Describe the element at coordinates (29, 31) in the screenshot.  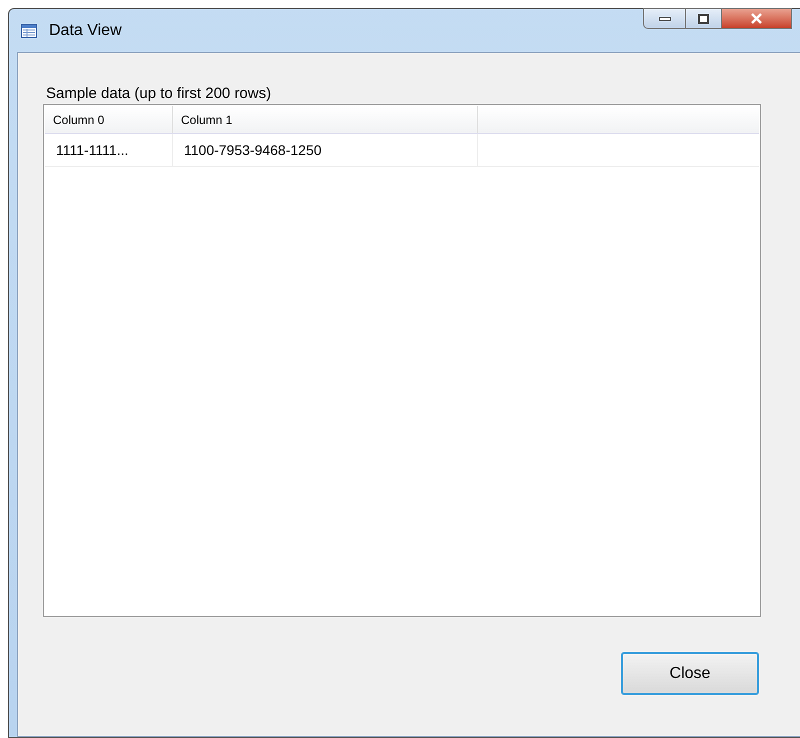
I see `table-icon` at that location.